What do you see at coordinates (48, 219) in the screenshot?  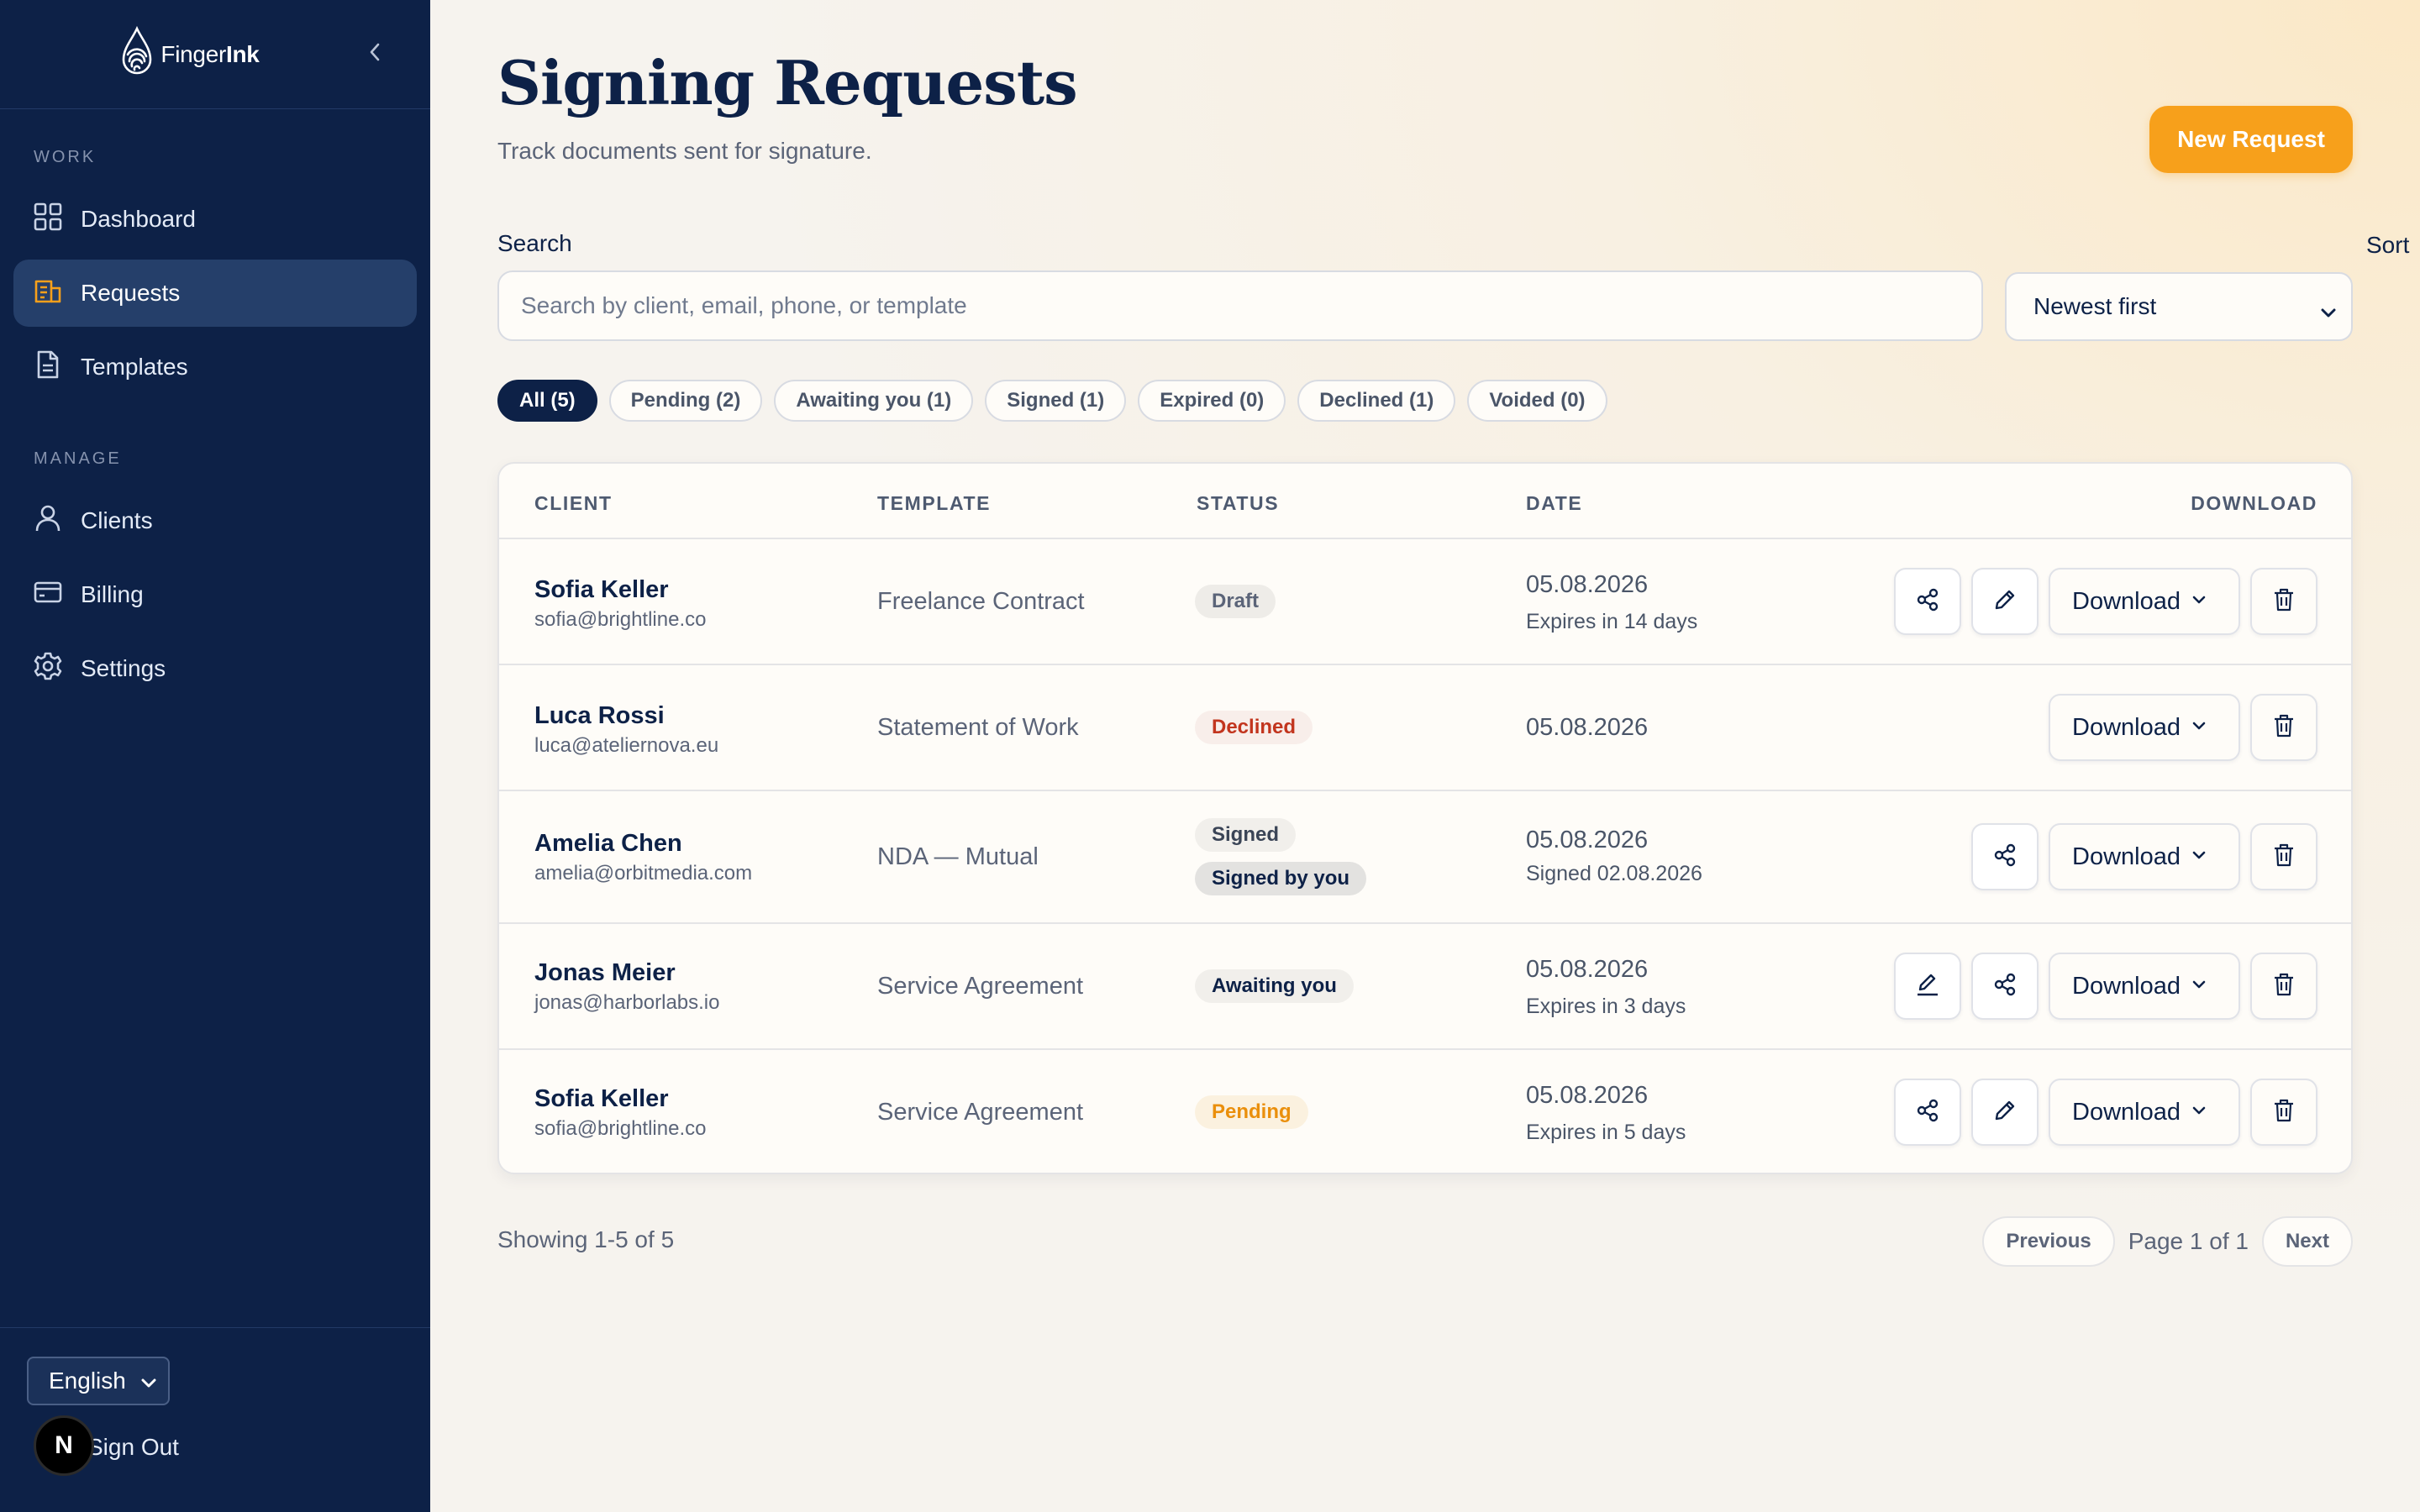 I see `grid-icon` at bounding box center [48, 219].